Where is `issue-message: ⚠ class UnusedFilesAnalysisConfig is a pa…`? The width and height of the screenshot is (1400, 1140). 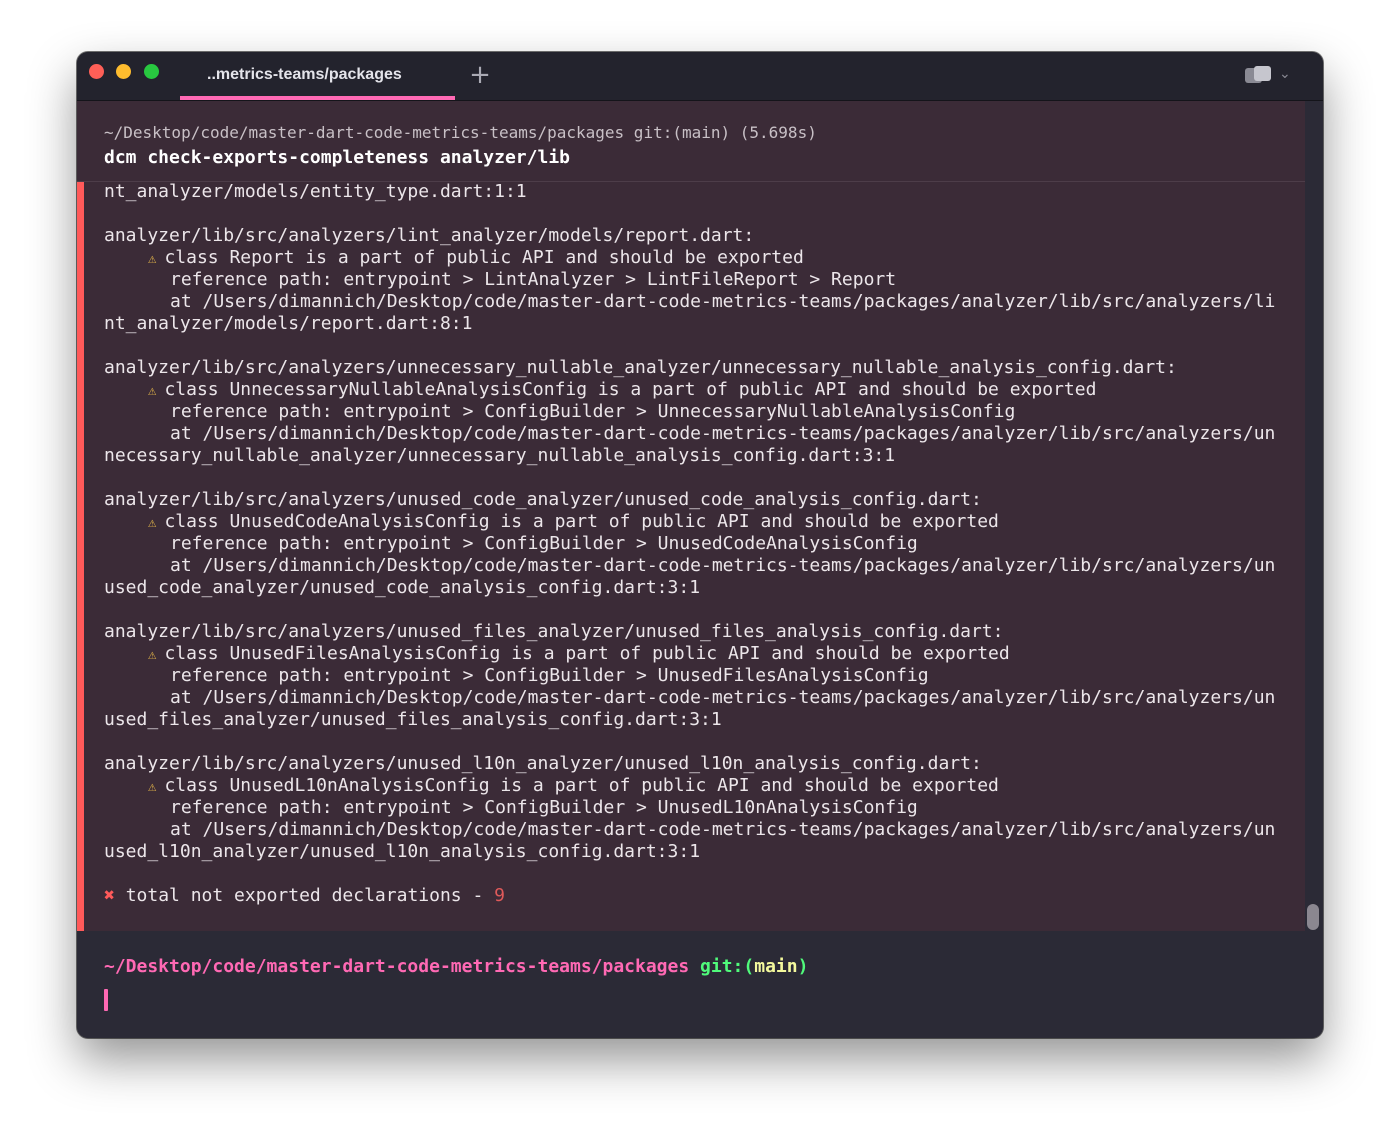 issue-message: ⚠ class UnusedFilesAnalysisConfig is a pa… is located at coordinates (579, 653).